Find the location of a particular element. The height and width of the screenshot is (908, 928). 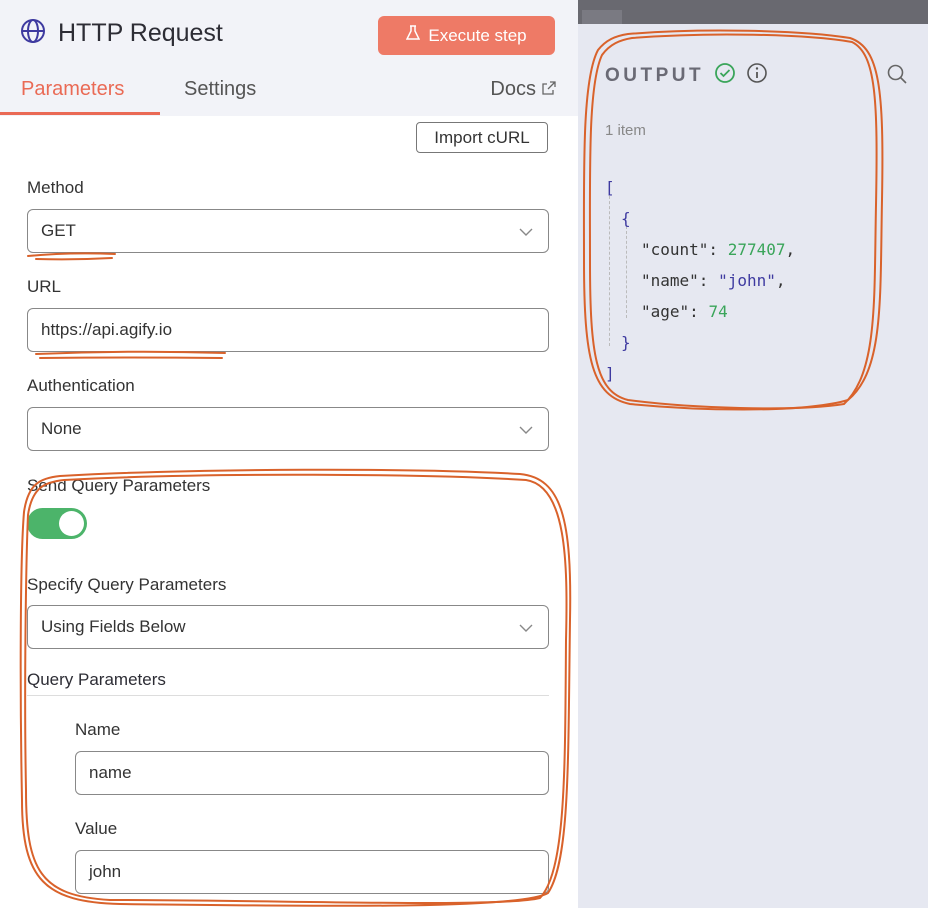

flask-icon is located at coordinates (413, 35).